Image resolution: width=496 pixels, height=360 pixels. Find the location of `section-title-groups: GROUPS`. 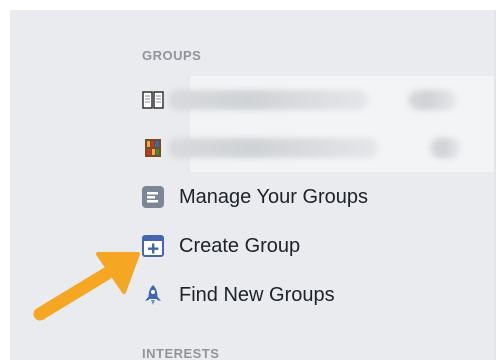

section-title-groups: GROUPS is located at coordinates (172, 55).